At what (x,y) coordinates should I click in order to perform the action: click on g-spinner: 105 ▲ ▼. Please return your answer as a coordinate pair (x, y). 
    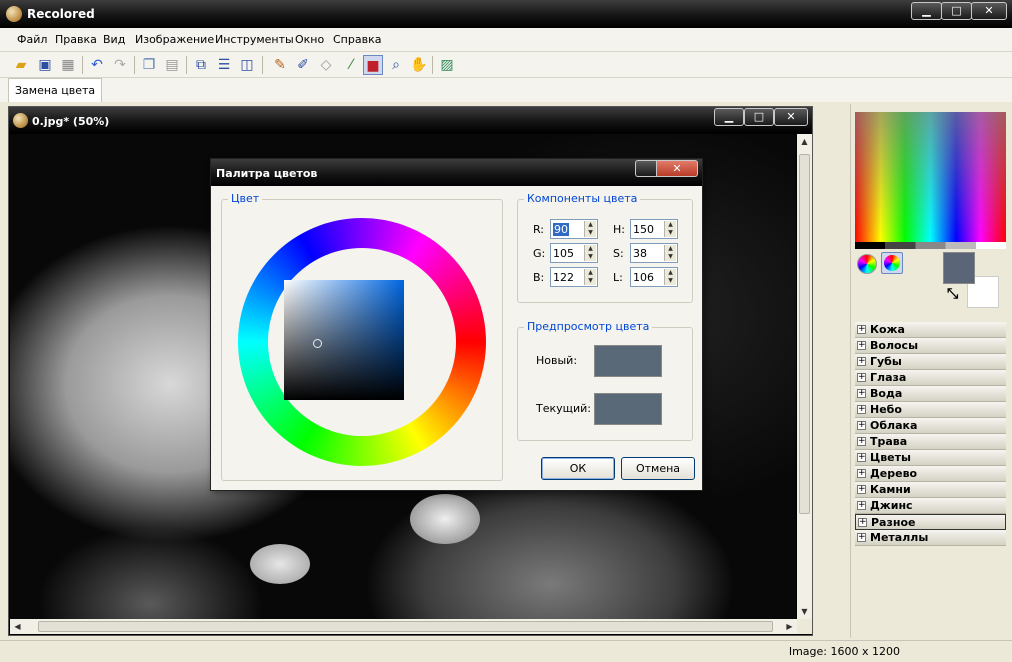
    Looking at the image, I should click on (574, 253).